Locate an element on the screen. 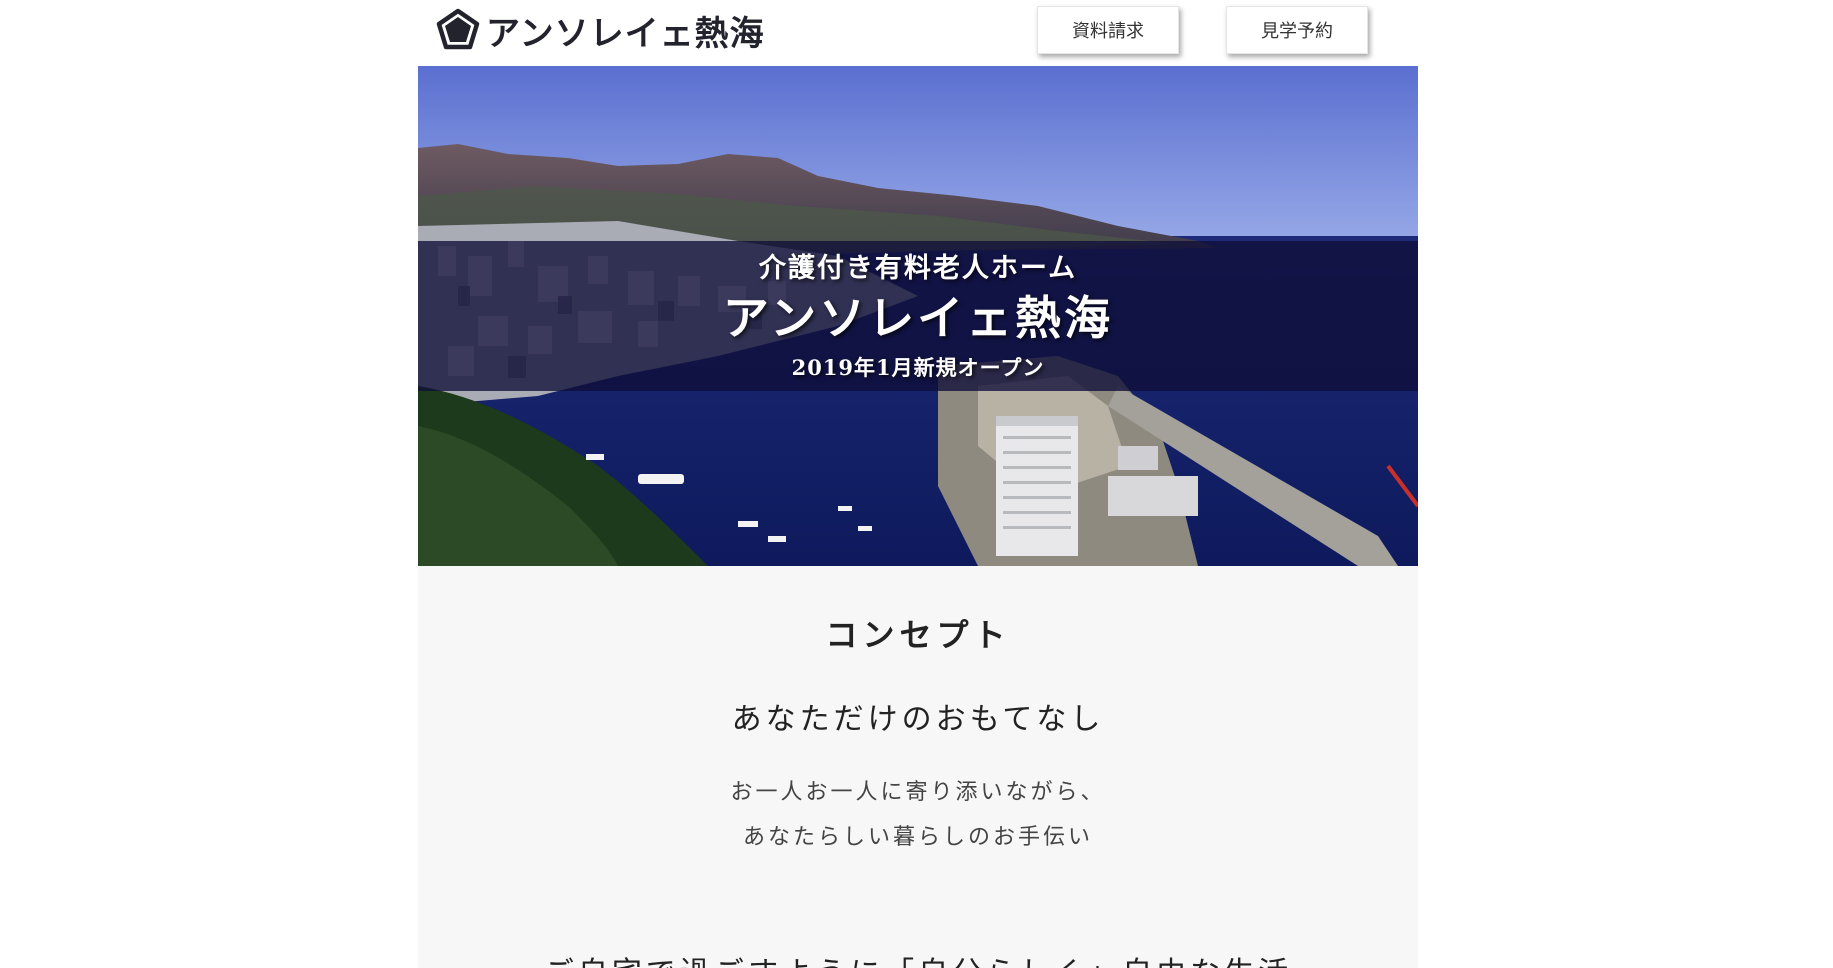 This screenshot has height=968, width=1833. lifestyle-heading: ご自宅で過ごすように「自分らしく」自由な生活 is located at coordinates (918, 958).